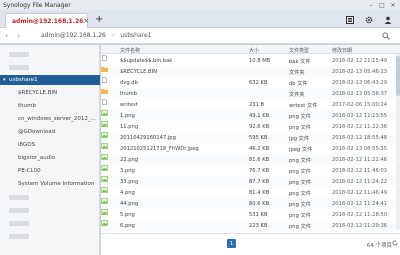 The width and height of the screenshot is (400, 255). I want to click on sidebar-item: thumb, so click(50, 106).